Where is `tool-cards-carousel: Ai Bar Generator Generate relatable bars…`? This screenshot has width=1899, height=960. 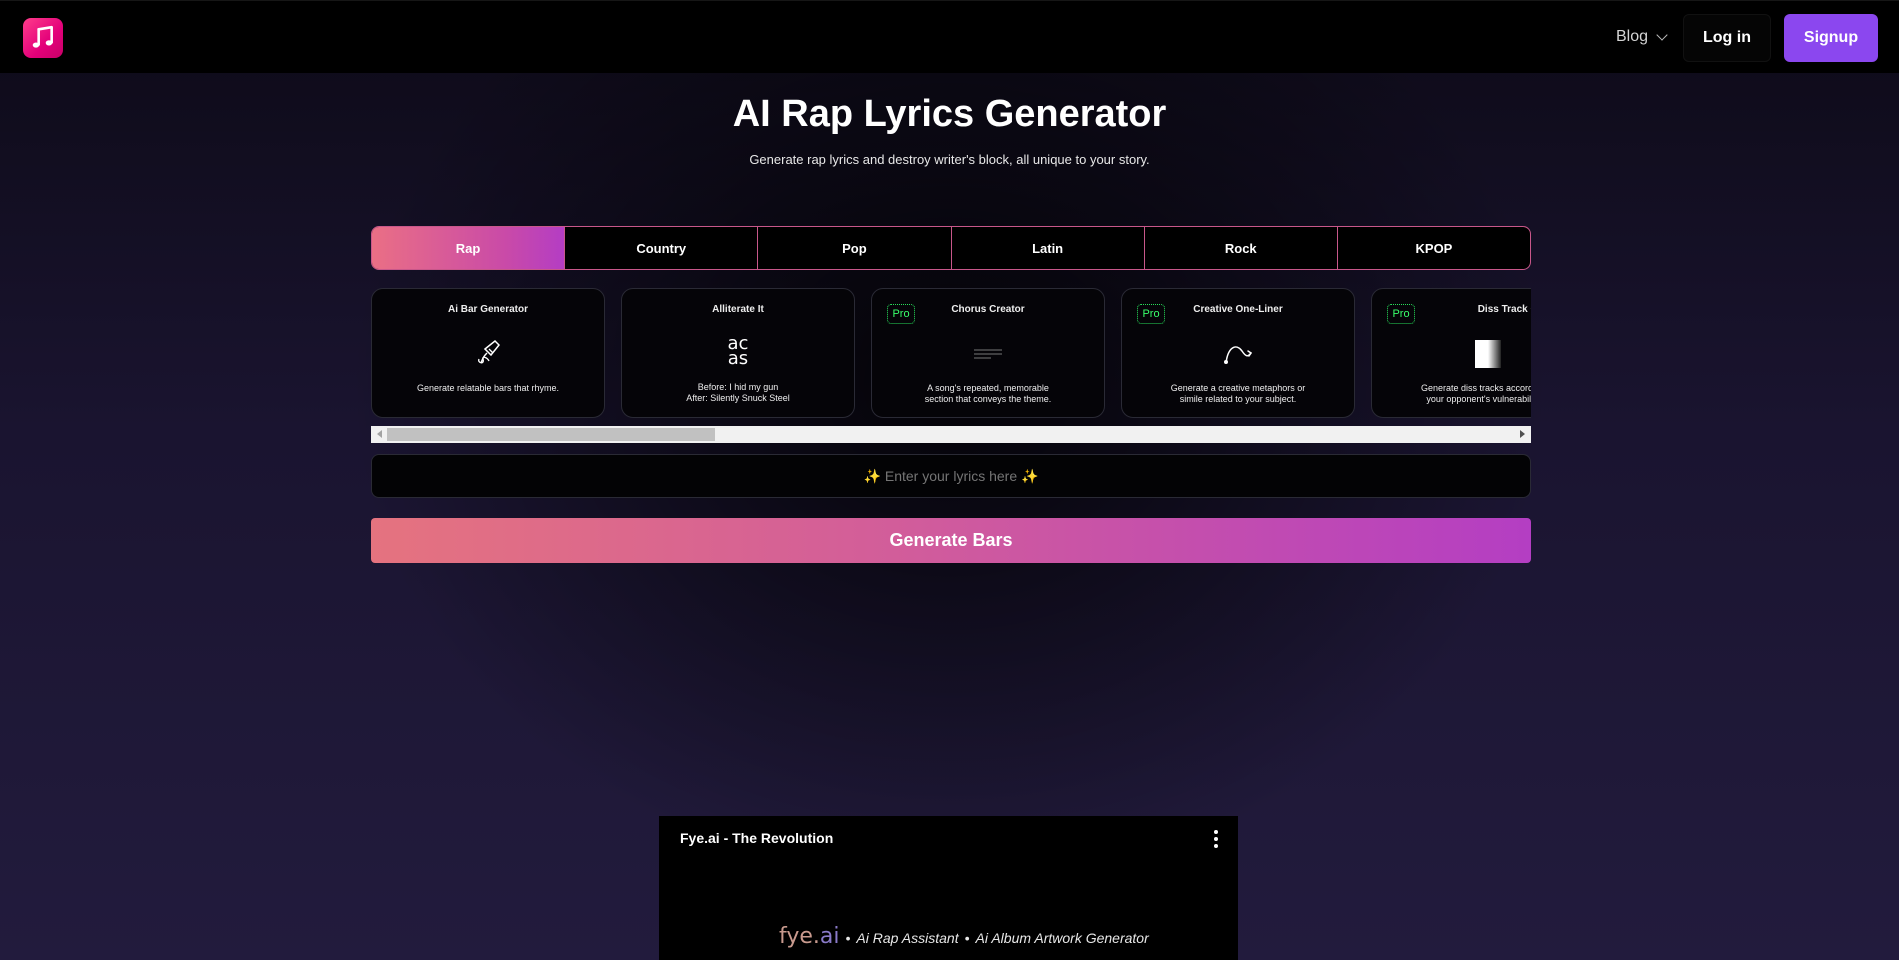
tool-cards-carousel: Ai Bar Generator Generate relatable bars… is located at coordinates (951, 354).